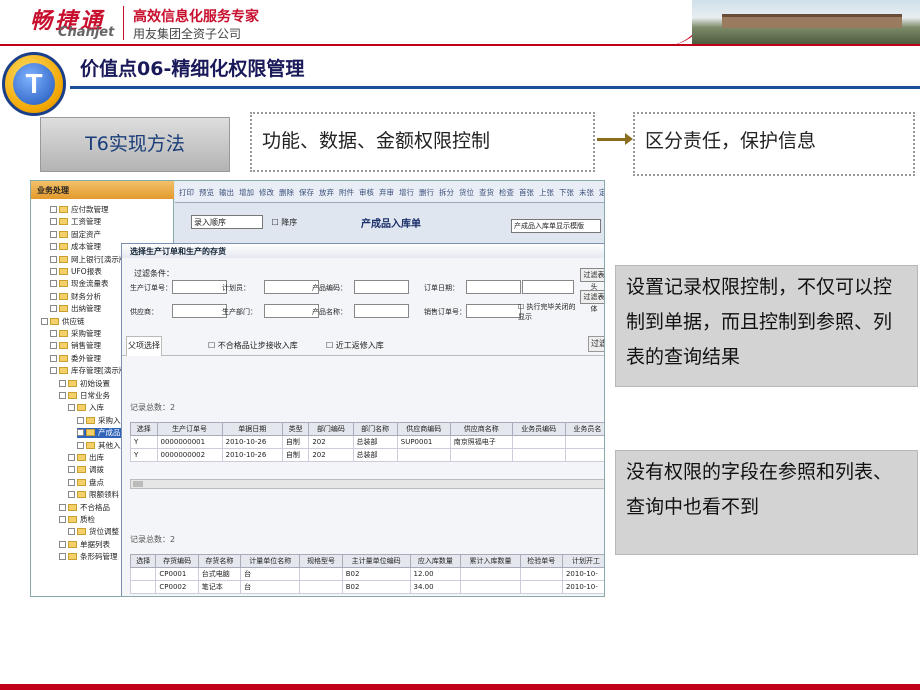 Image resolution: width=920 pixels, height=690 pixels. What do you see at coordinates (96, 457) in the screenshot?
I see `tree-item-label: 出库` at bounding box center [96, 457].